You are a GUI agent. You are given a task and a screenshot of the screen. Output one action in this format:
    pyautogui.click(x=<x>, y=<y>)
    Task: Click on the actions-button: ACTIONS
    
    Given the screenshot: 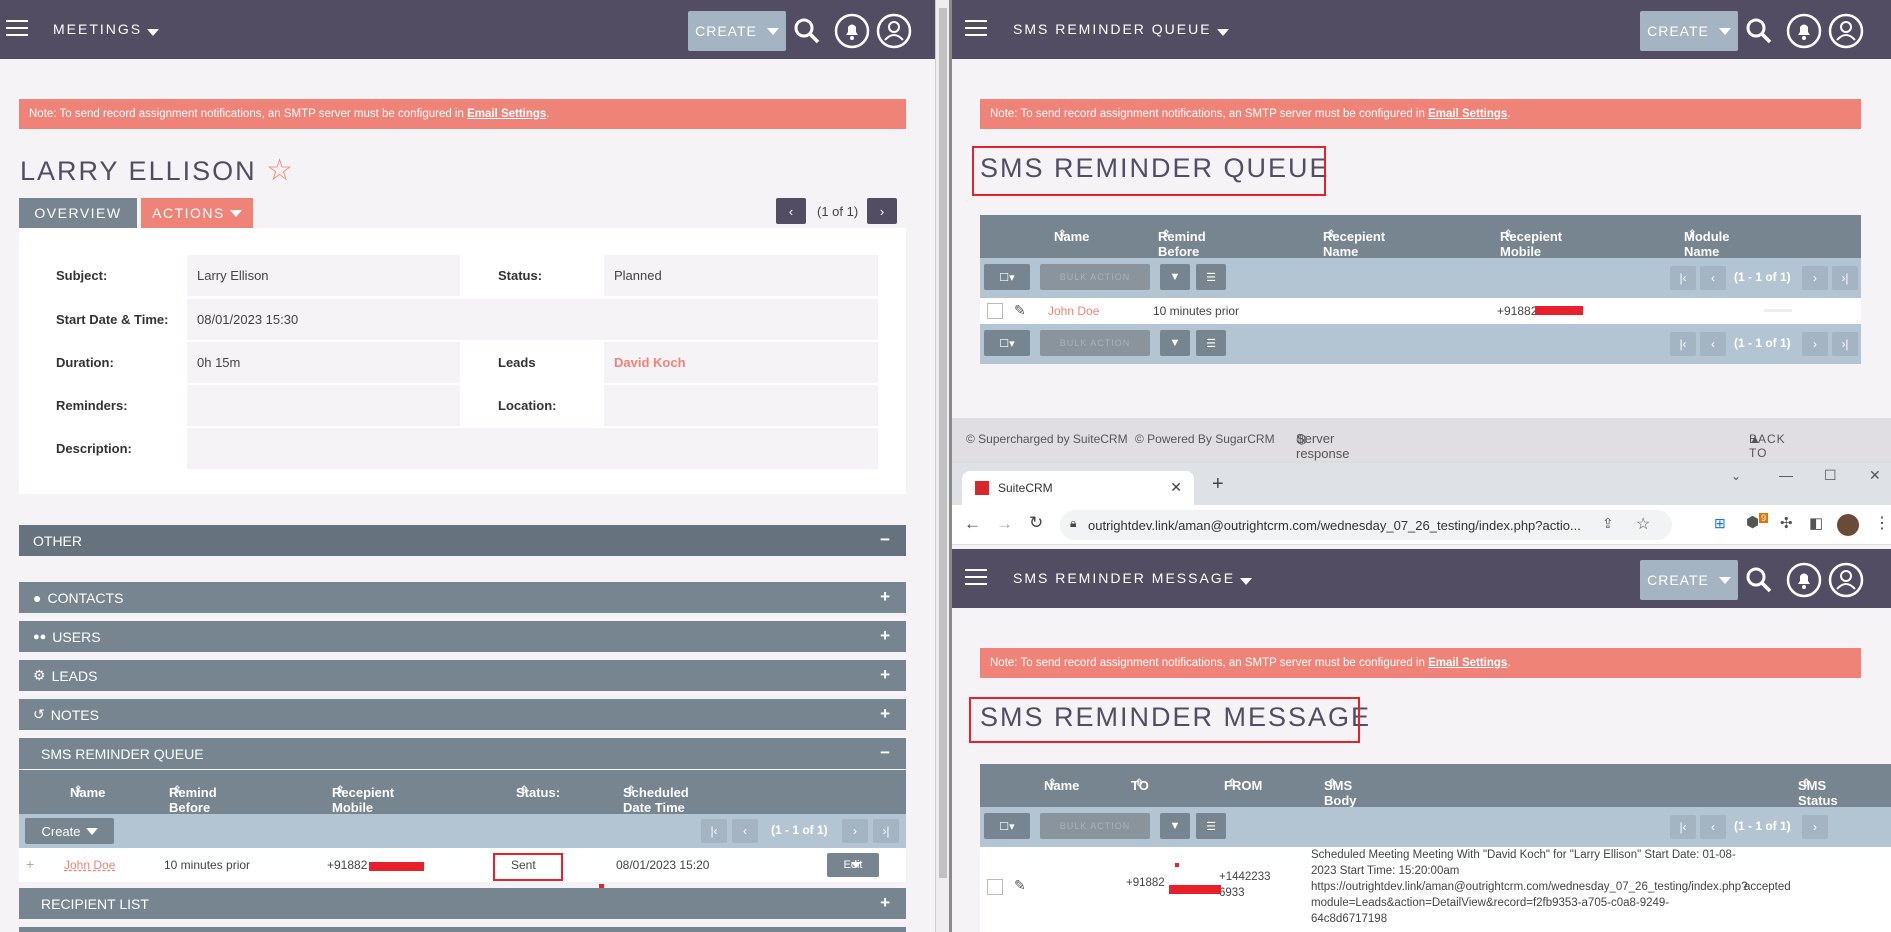 What is the action you would take?
    pyautogui.click(x=197, y=213)
    